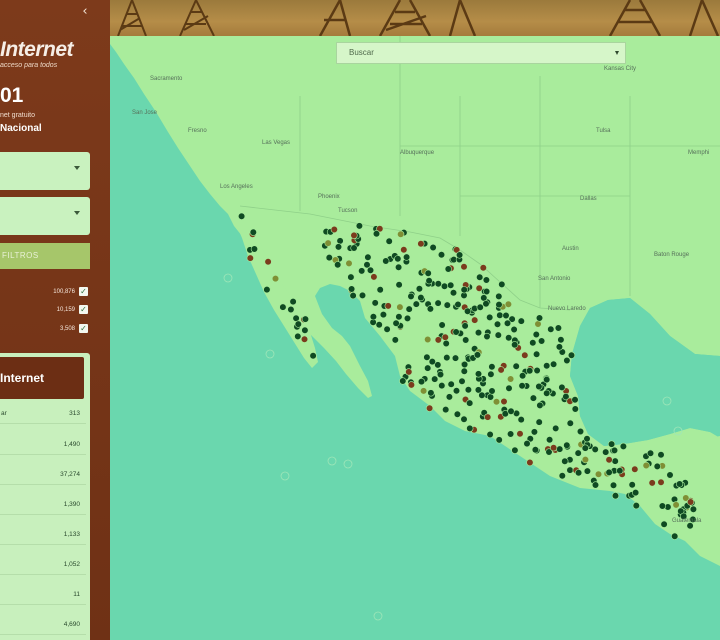  I want to click on checkbox-icon: ✓, so click(83, 291).